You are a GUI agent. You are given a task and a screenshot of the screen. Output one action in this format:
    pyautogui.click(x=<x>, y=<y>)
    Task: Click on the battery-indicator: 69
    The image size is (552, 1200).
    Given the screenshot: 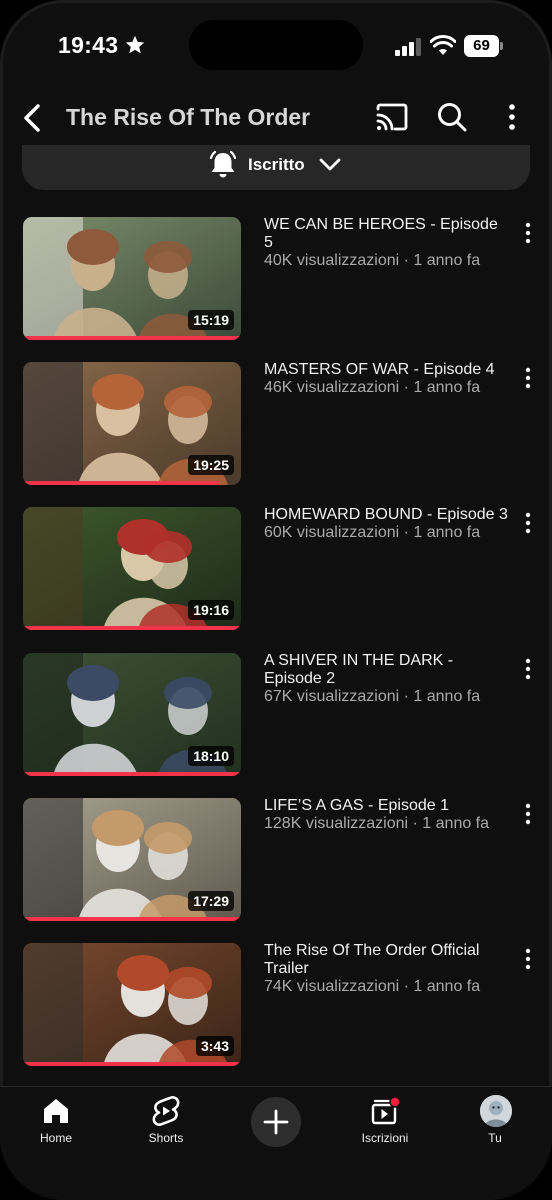 What is the action you would take?
    pyautogui.click(x=484, y=46)
    